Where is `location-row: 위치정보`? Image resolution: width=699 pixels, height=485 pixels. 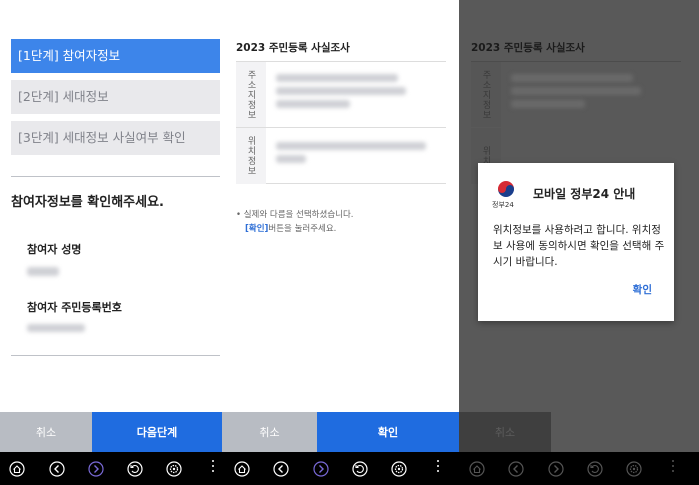
location-row: 위치정보 is located at coordinates (341, 156).